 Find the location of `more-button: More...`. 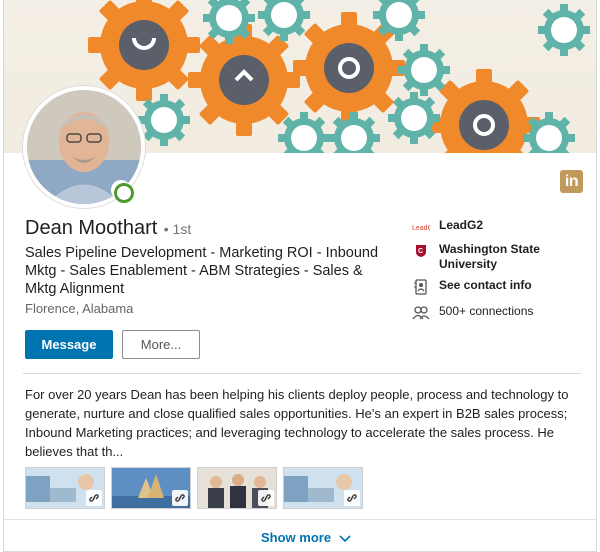

more-button: More... is located at coordinates (161, 344).